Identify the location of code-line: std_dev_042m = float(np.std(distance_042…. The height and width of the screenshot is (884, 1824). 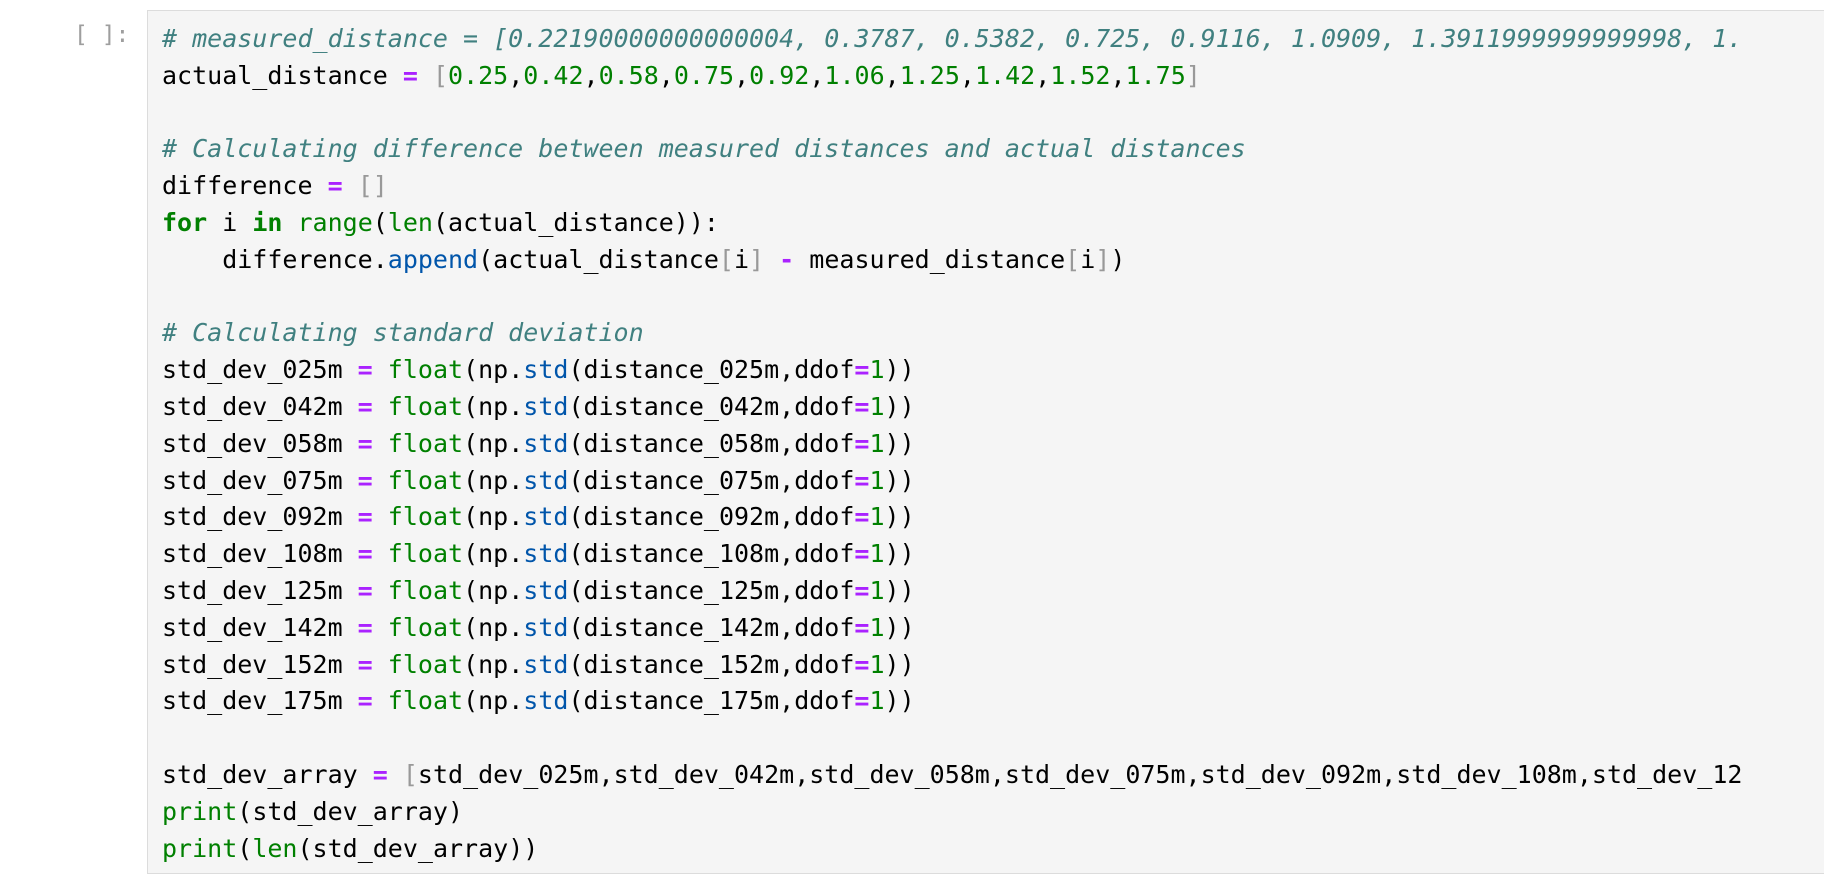
(952, 407).